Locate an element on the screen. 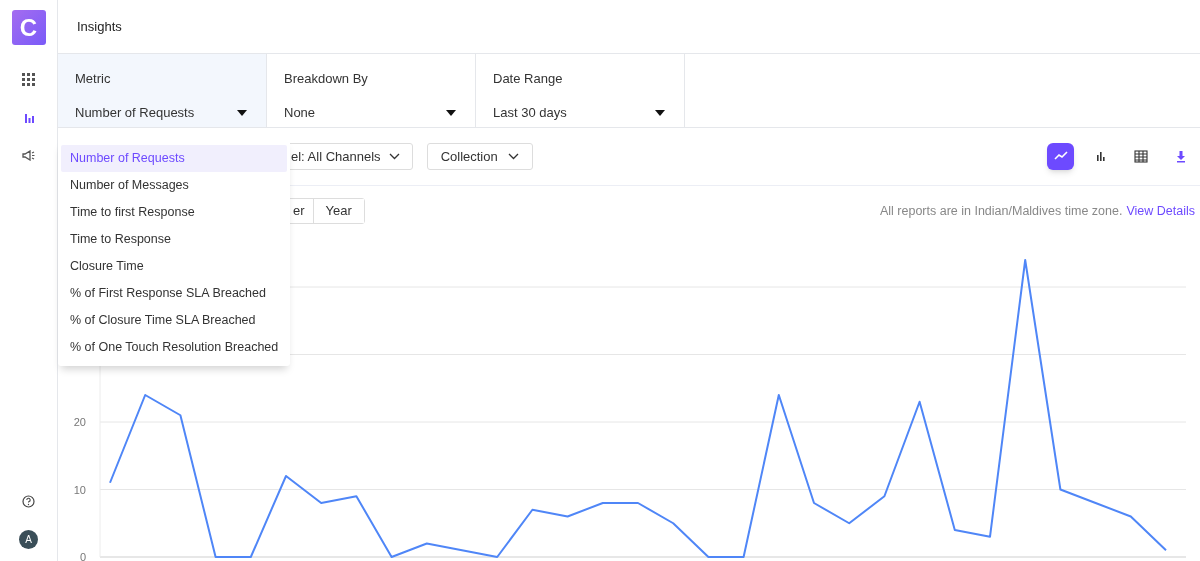  page-title: Insights is located at coordinates (99, 26).